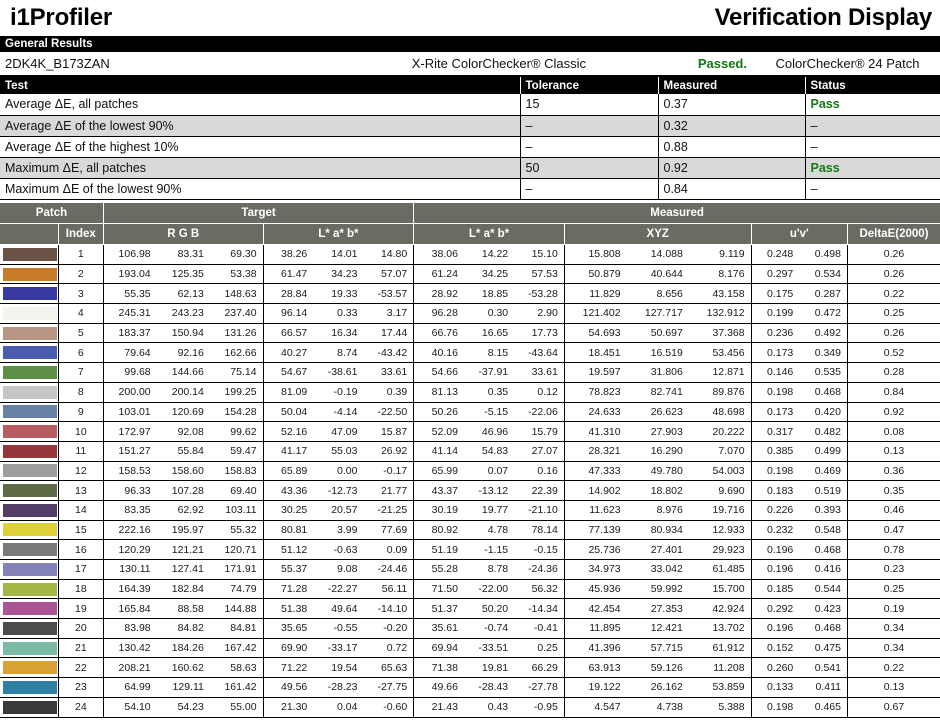 The height and width of the screenshot is (728, 940). Describe the element at coordinates (657, 589) in the screenshot. I see `measured-xyz-value: 59.992` at that location.